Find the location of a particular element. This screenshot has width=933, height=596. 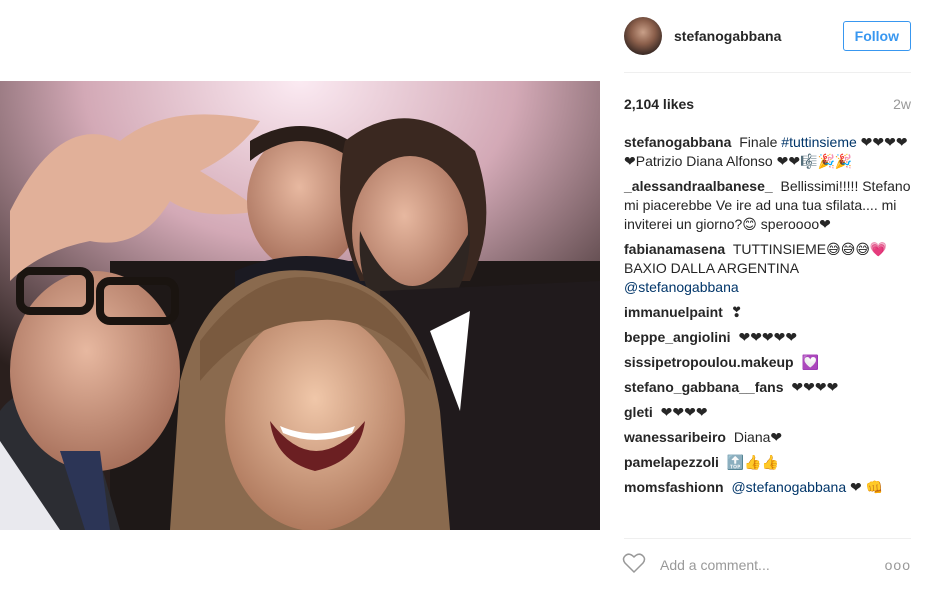

comment-item: sissipetropoulou.makeup 💟 is located at coordinates (768, 362).